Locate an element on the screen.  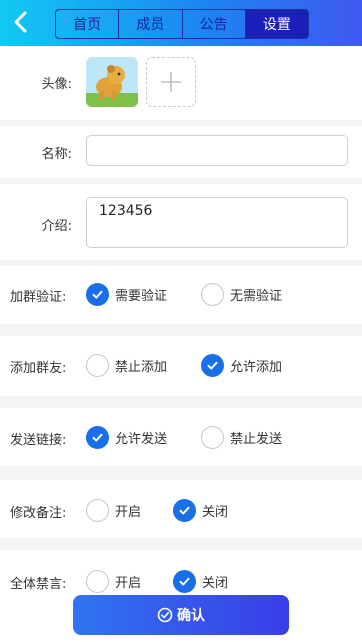
tab-announcements: 公告 is located at coordinates (214, 24).